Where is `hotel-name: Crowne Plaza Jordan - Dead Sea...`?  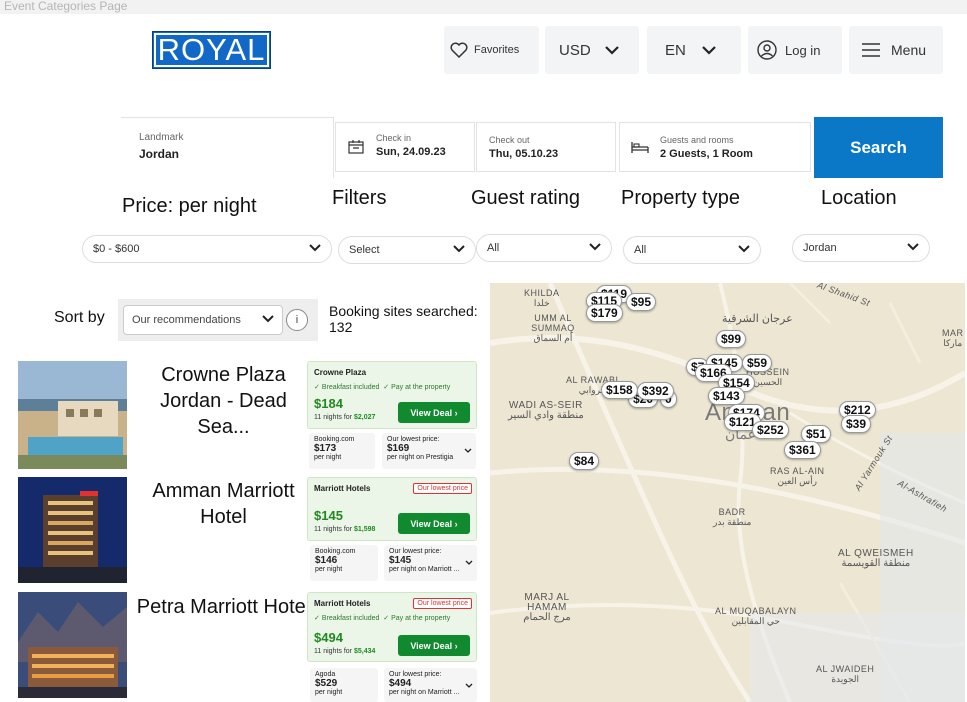
hotel-name: Crowne Plaza Jordan - Dead Sea... is located at coordinates (223, 401).